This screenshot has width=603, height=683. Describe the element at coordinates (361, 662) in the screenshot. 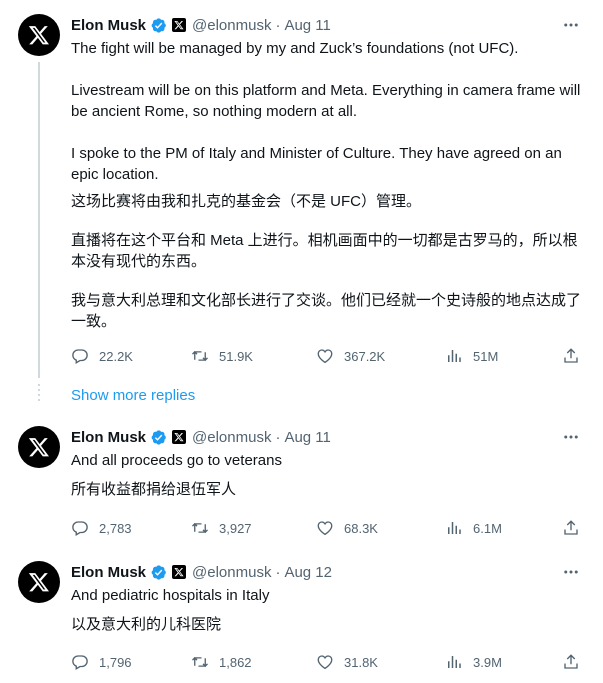

I see `like-count: 31.8K` at that location.